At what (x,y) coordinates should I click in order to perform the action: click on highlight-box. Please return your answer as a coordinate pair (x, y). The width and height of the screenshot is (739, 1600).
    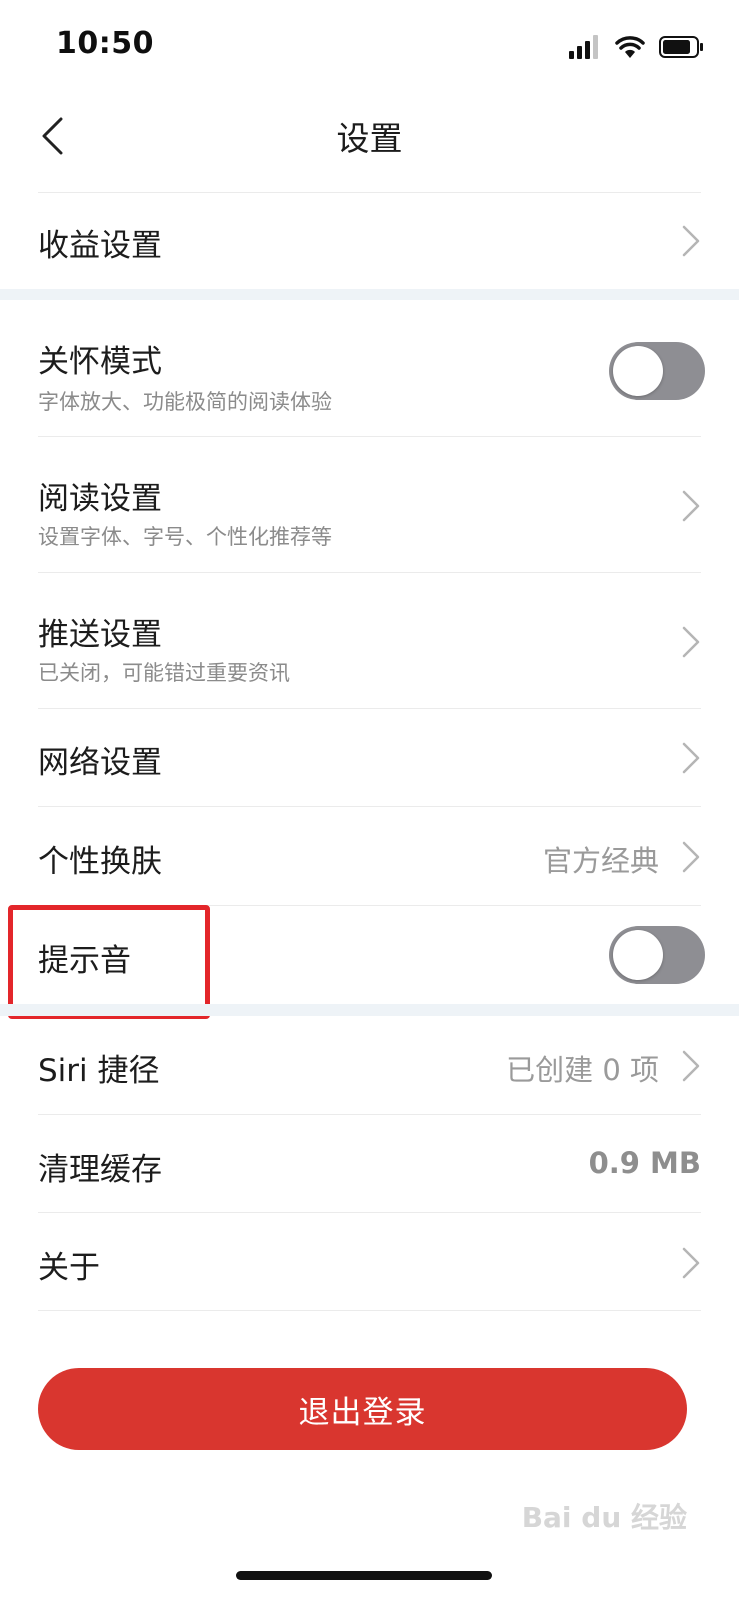
    Looking at the image, I should click on (109, 962).